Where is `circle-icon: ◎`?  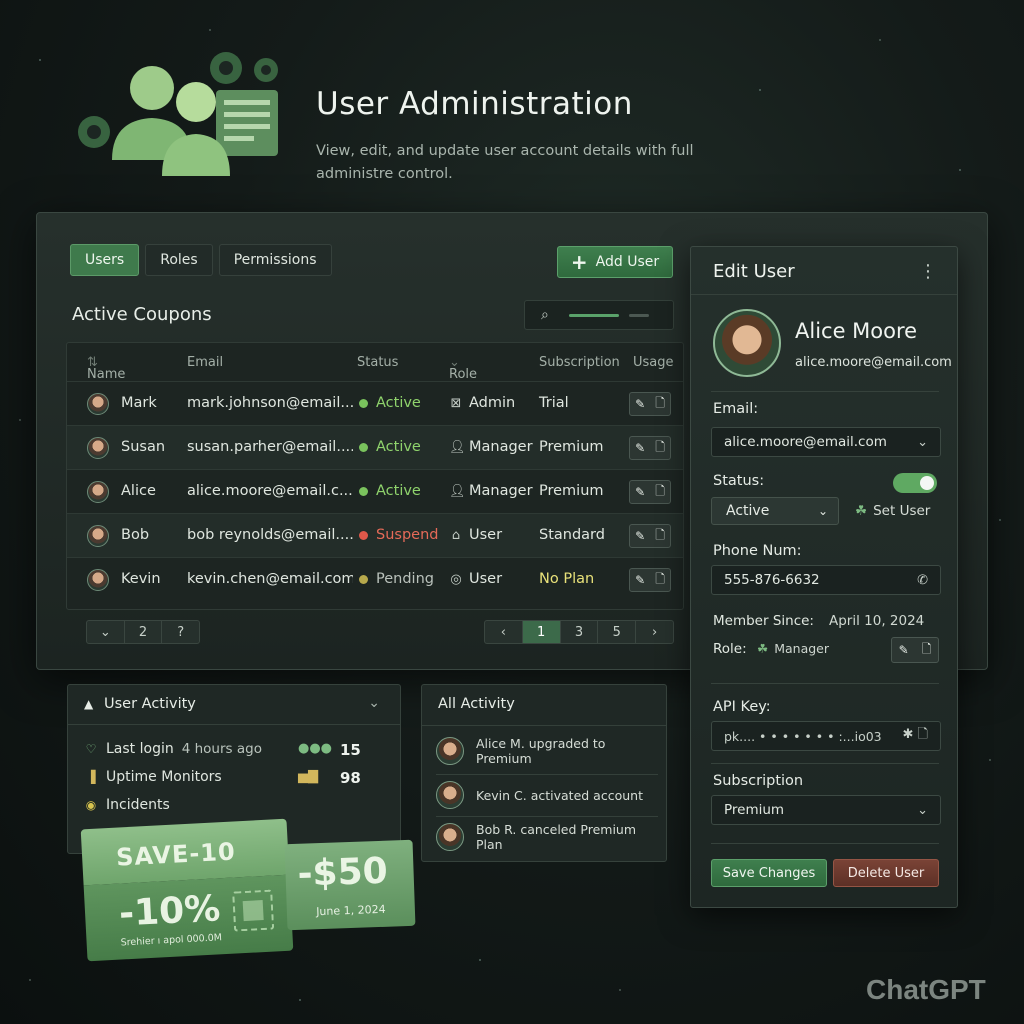
circle-icon: ◎ is located at coordinates (456, 579).